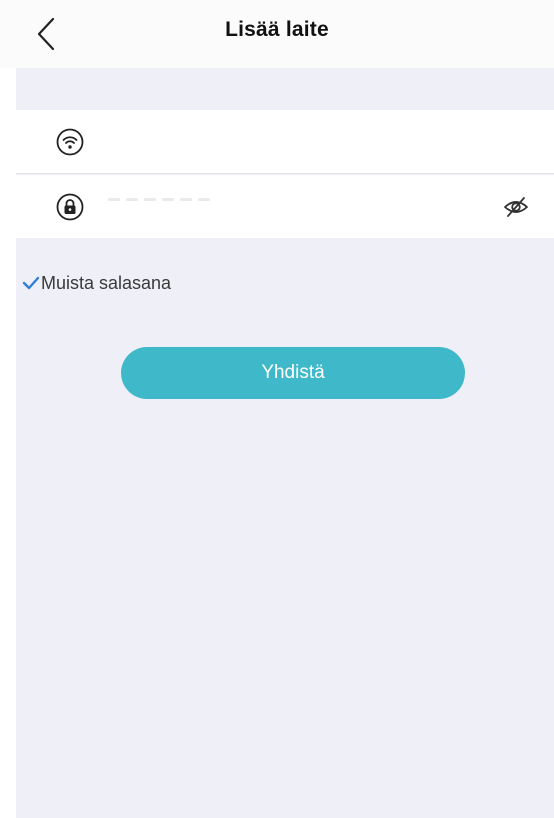 This screenshot has height=818, width=554. I want to click on lock-icon, so click(70, 207).